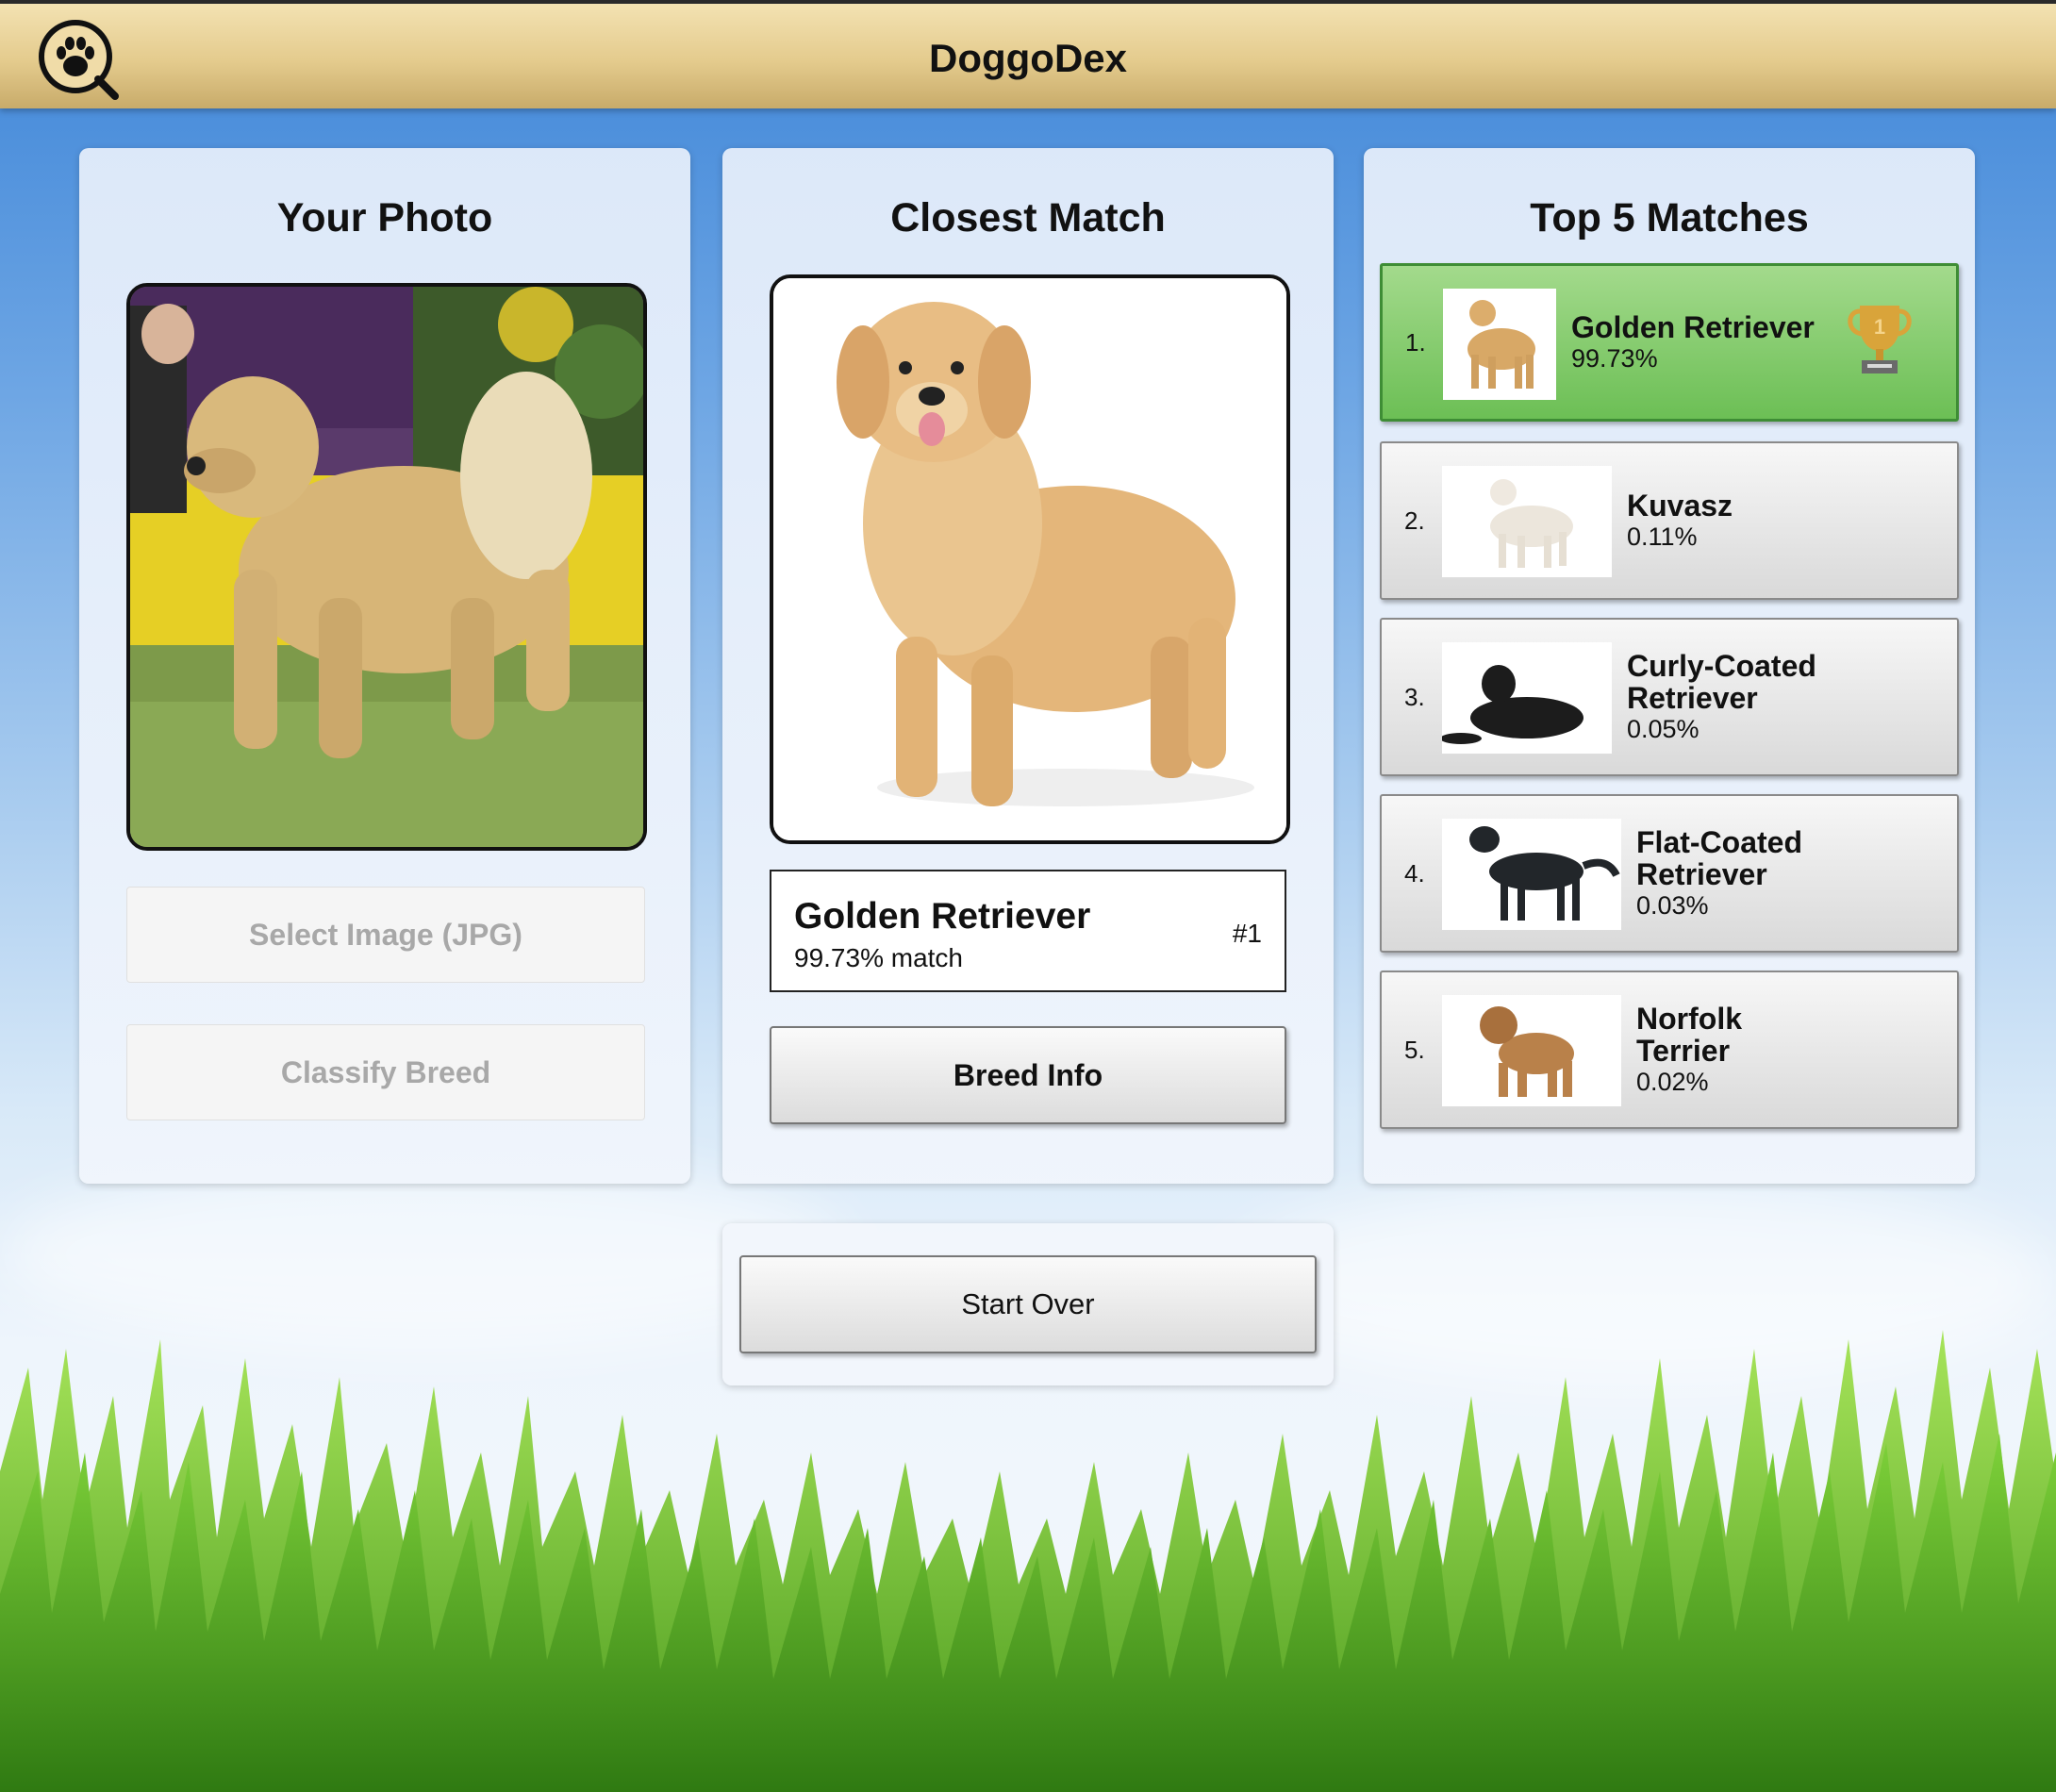 The width and height of the screenshot is (2056, 1792). I want to click on match-list-item-2: 2. Kuvasz 0.11%, so click(1669, 521).